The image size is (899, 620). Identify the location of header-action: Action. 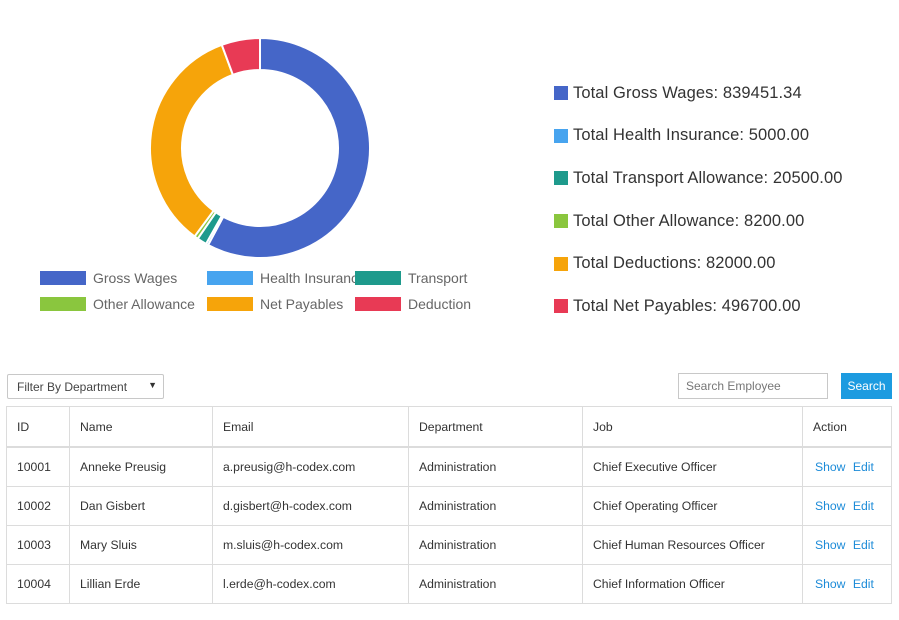
(847, 427).